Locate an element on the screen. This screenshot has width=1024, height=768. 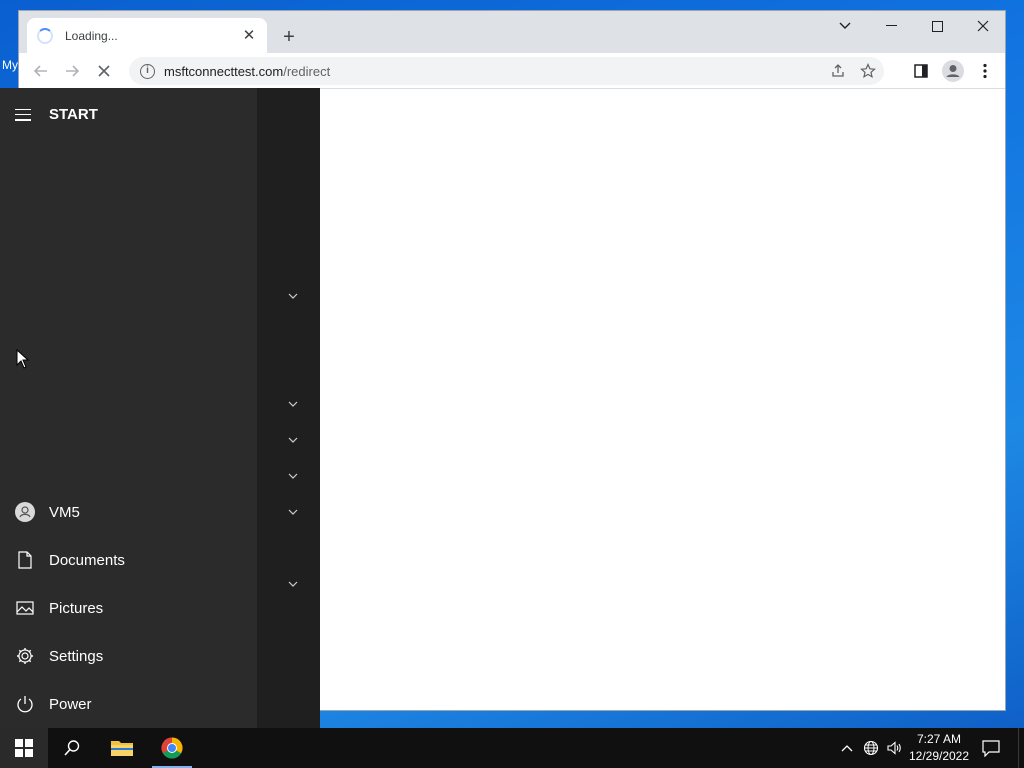
folder-icon is located at coordinates (122, 748).